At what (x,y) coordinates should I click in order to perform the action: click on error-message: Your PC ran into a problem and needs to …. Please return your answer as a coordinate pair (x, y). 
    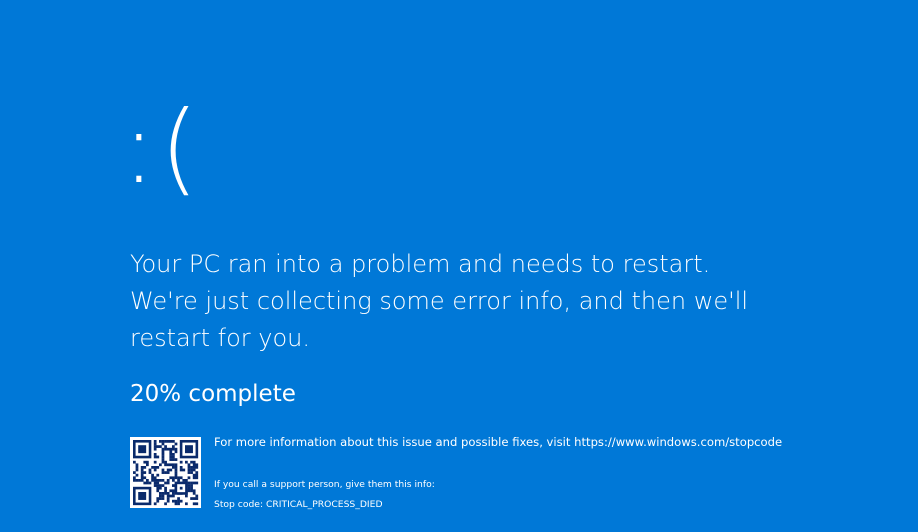
    Looking at the image, I should click on (439, 301).